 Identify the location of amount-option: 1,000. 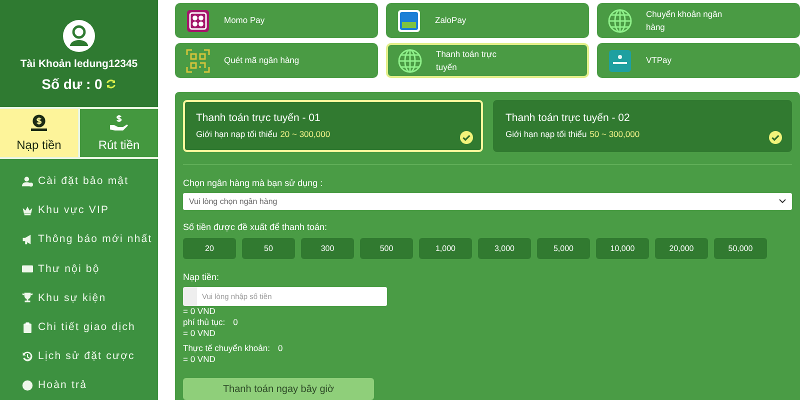
(445, 248).